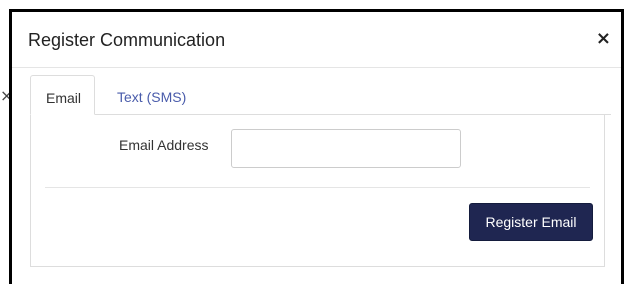 This screenshot has width=632, height=284. What do you see at coordinates (320, 95) in the screenshot?
I see `tab-bar: Email Text (SMS)` at bounding box center [320, 95].